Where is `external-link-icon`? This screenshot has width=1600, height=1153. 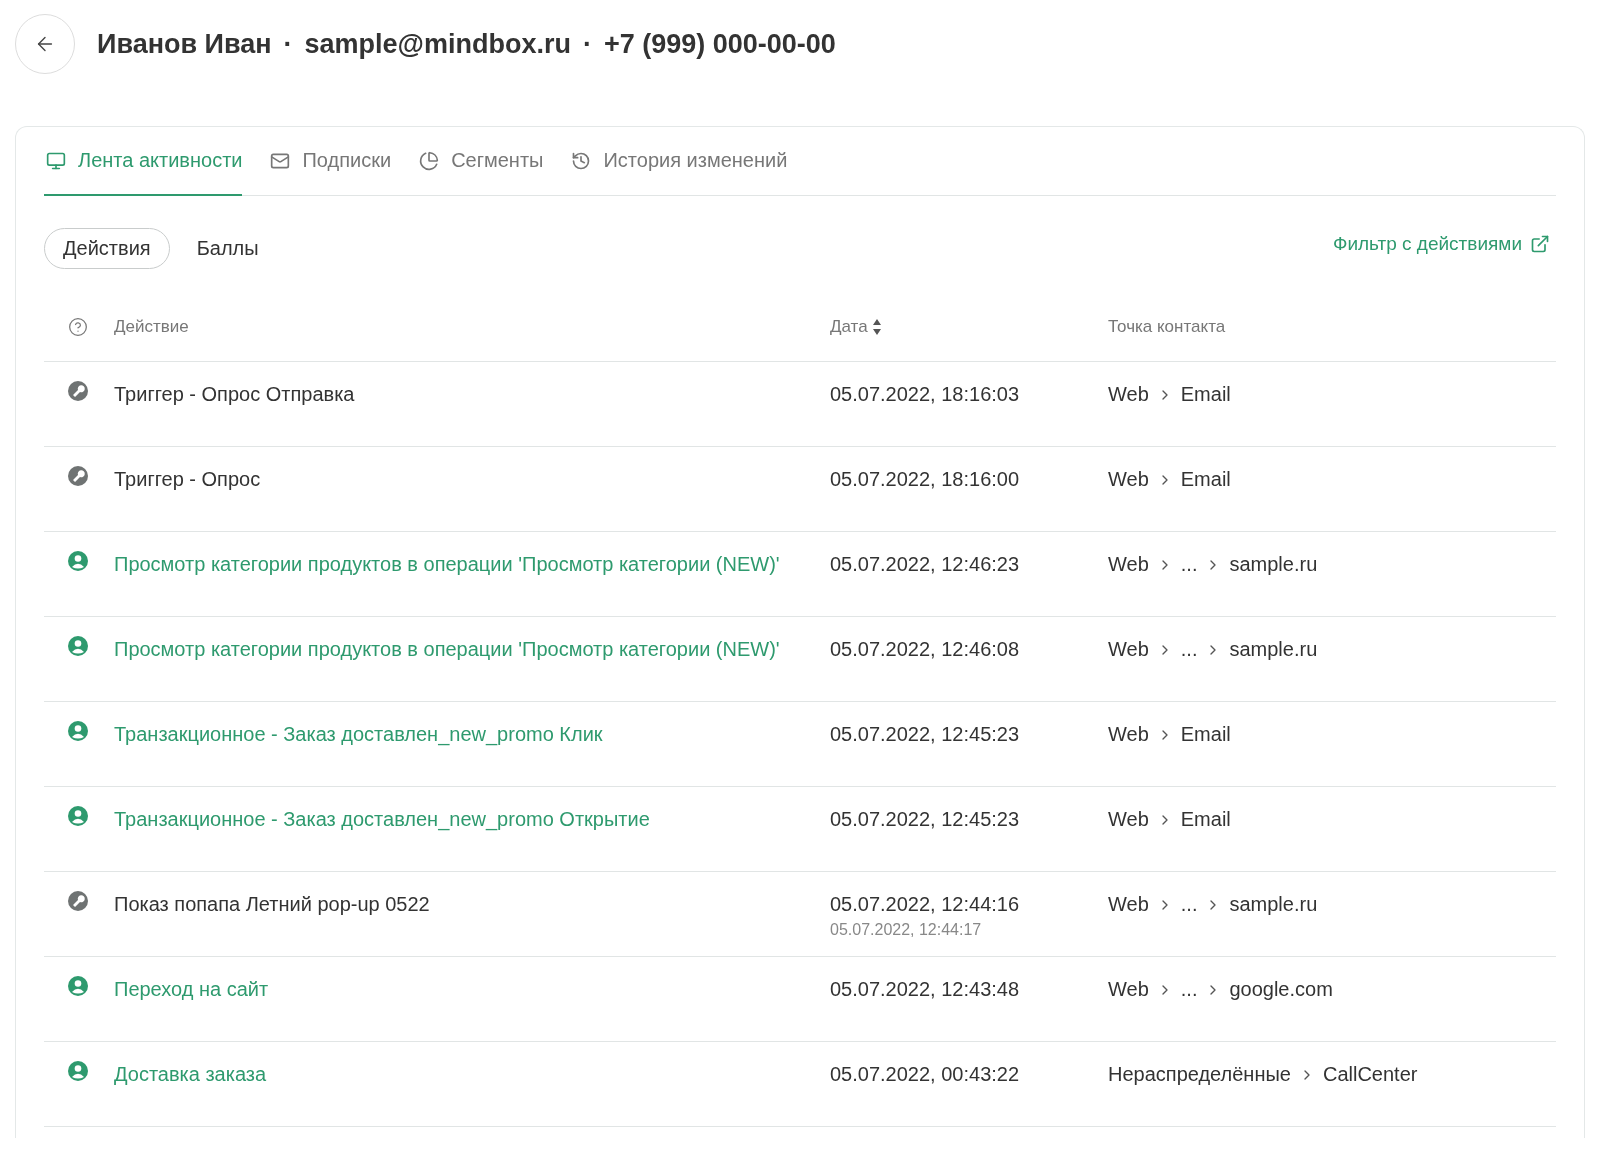
external-link-icon is located at coordinates (1540, 243).